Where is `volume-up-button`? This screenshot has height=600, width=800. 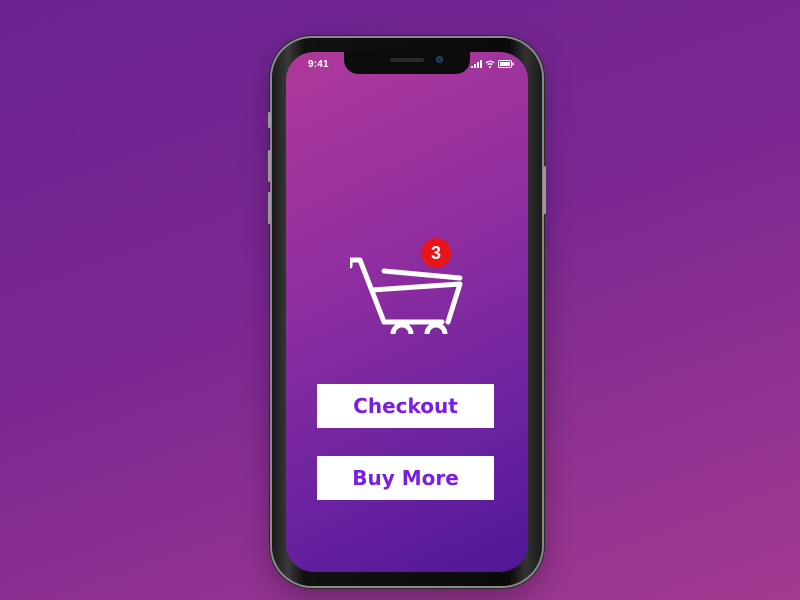
volume-up-button is located at coordinates (269, 166).